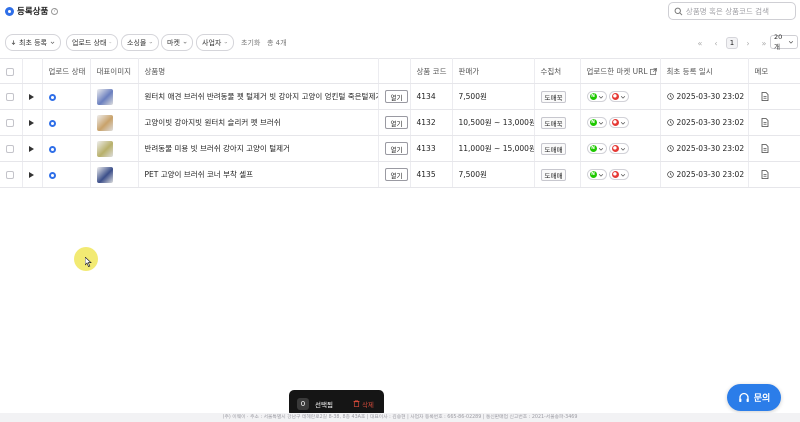 This screenshot has width=800, height=422. Describe the element at coordinates (140, 42) in the screenshot. I see `sourcing-filter: 소싱몰` at that location.